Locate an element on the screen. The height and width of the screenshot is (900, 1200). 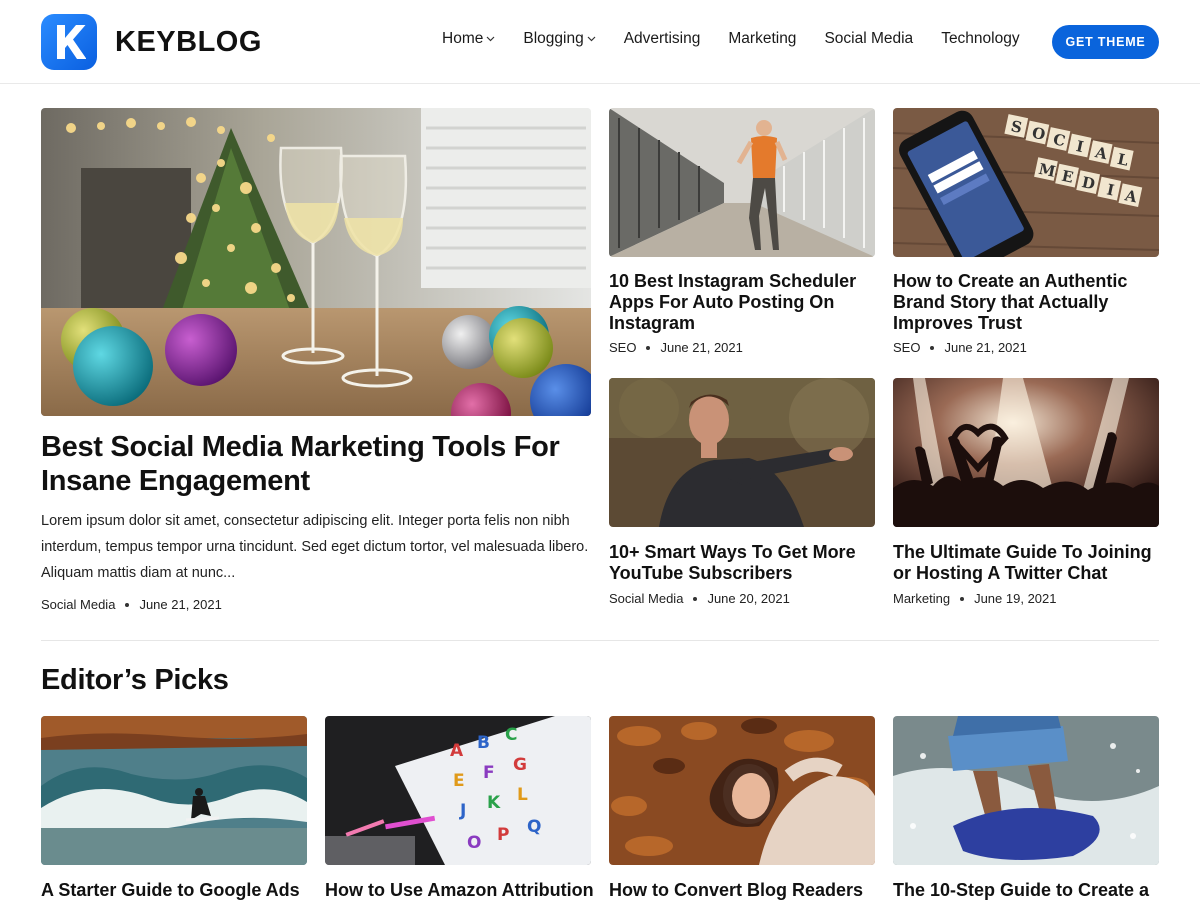
nav-item-advertising: Advertising is located at coordinates (662, 39).